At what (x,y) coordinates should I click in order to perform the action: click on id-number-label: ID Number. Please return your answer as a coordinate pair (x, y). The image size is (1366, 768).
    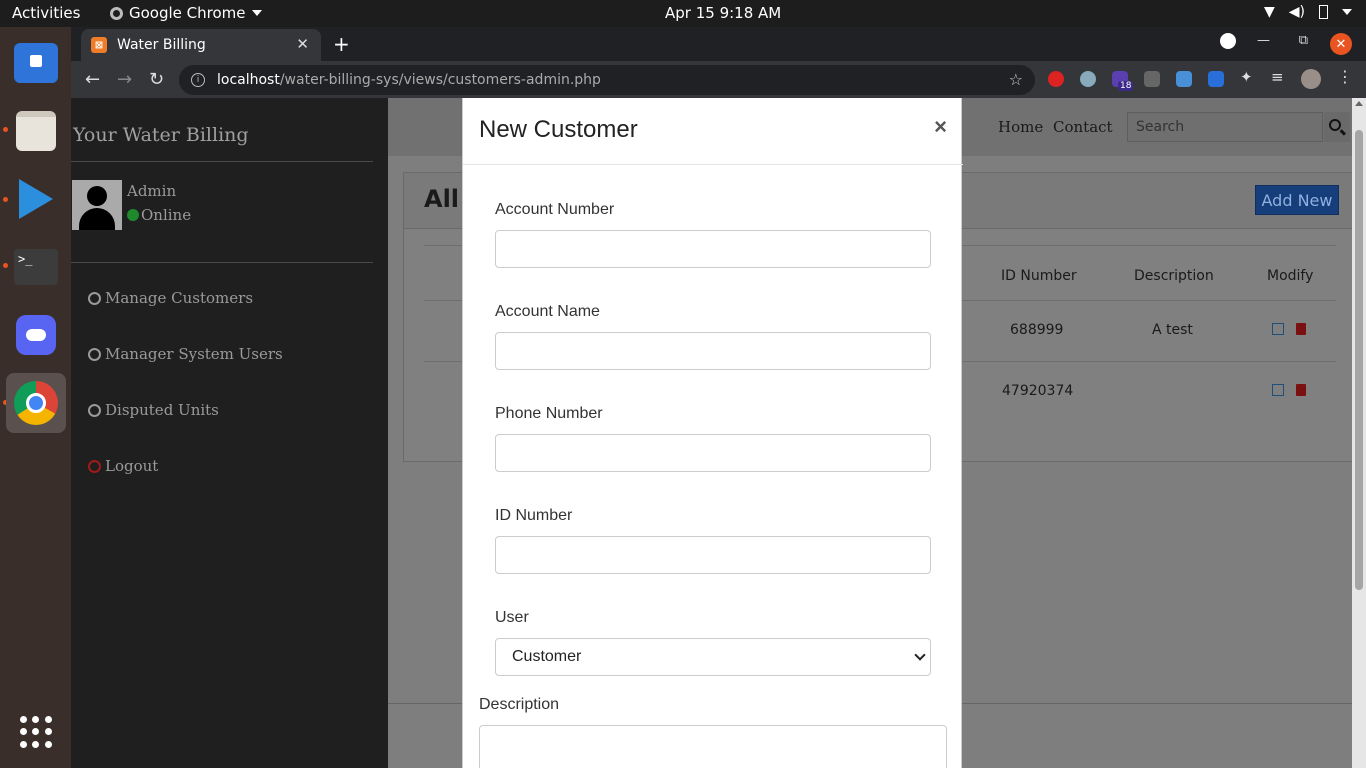
    Looking at the image, I should click on (534, 515).